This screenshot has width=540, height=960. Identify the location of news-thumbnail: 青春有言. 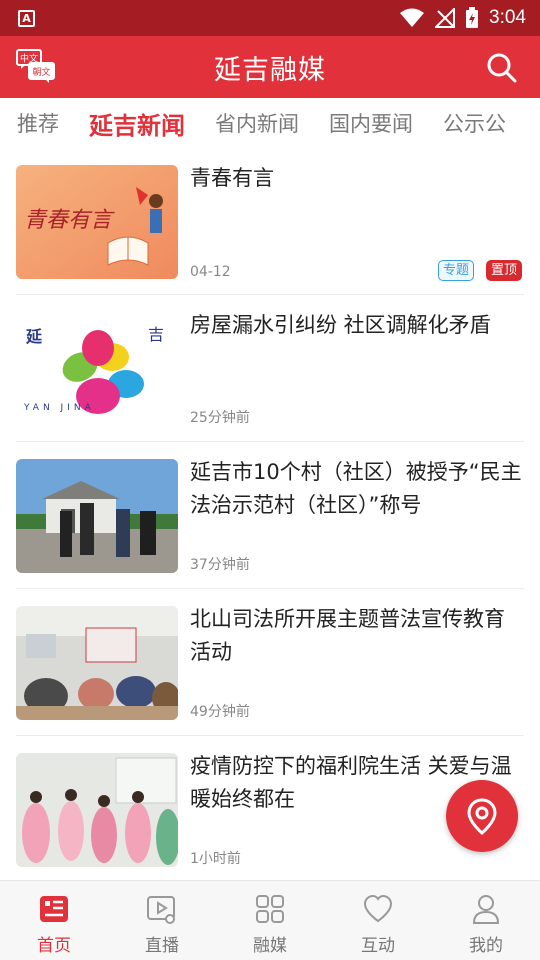
(97, 222).